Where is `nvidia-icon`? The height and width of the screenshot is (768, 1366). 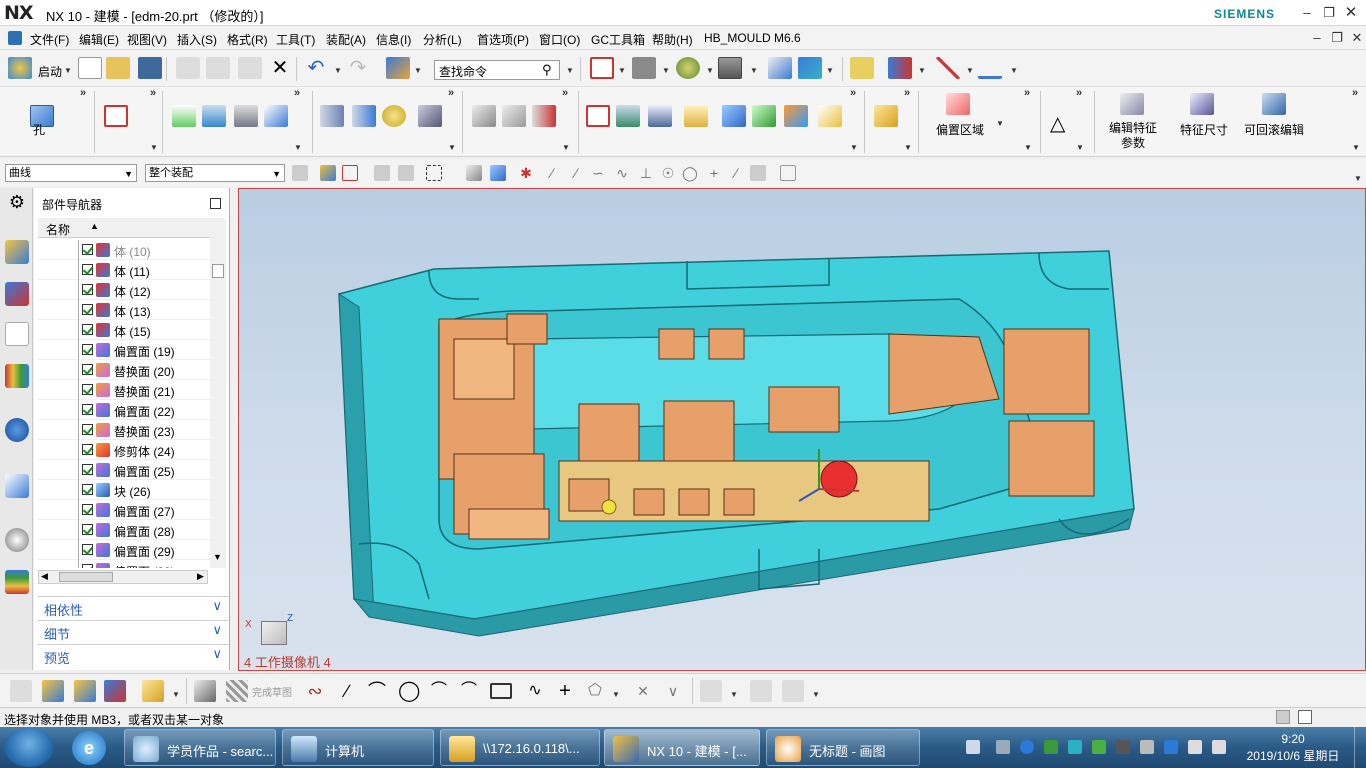
nvidia-icon is located at coordinates (1099, 747).